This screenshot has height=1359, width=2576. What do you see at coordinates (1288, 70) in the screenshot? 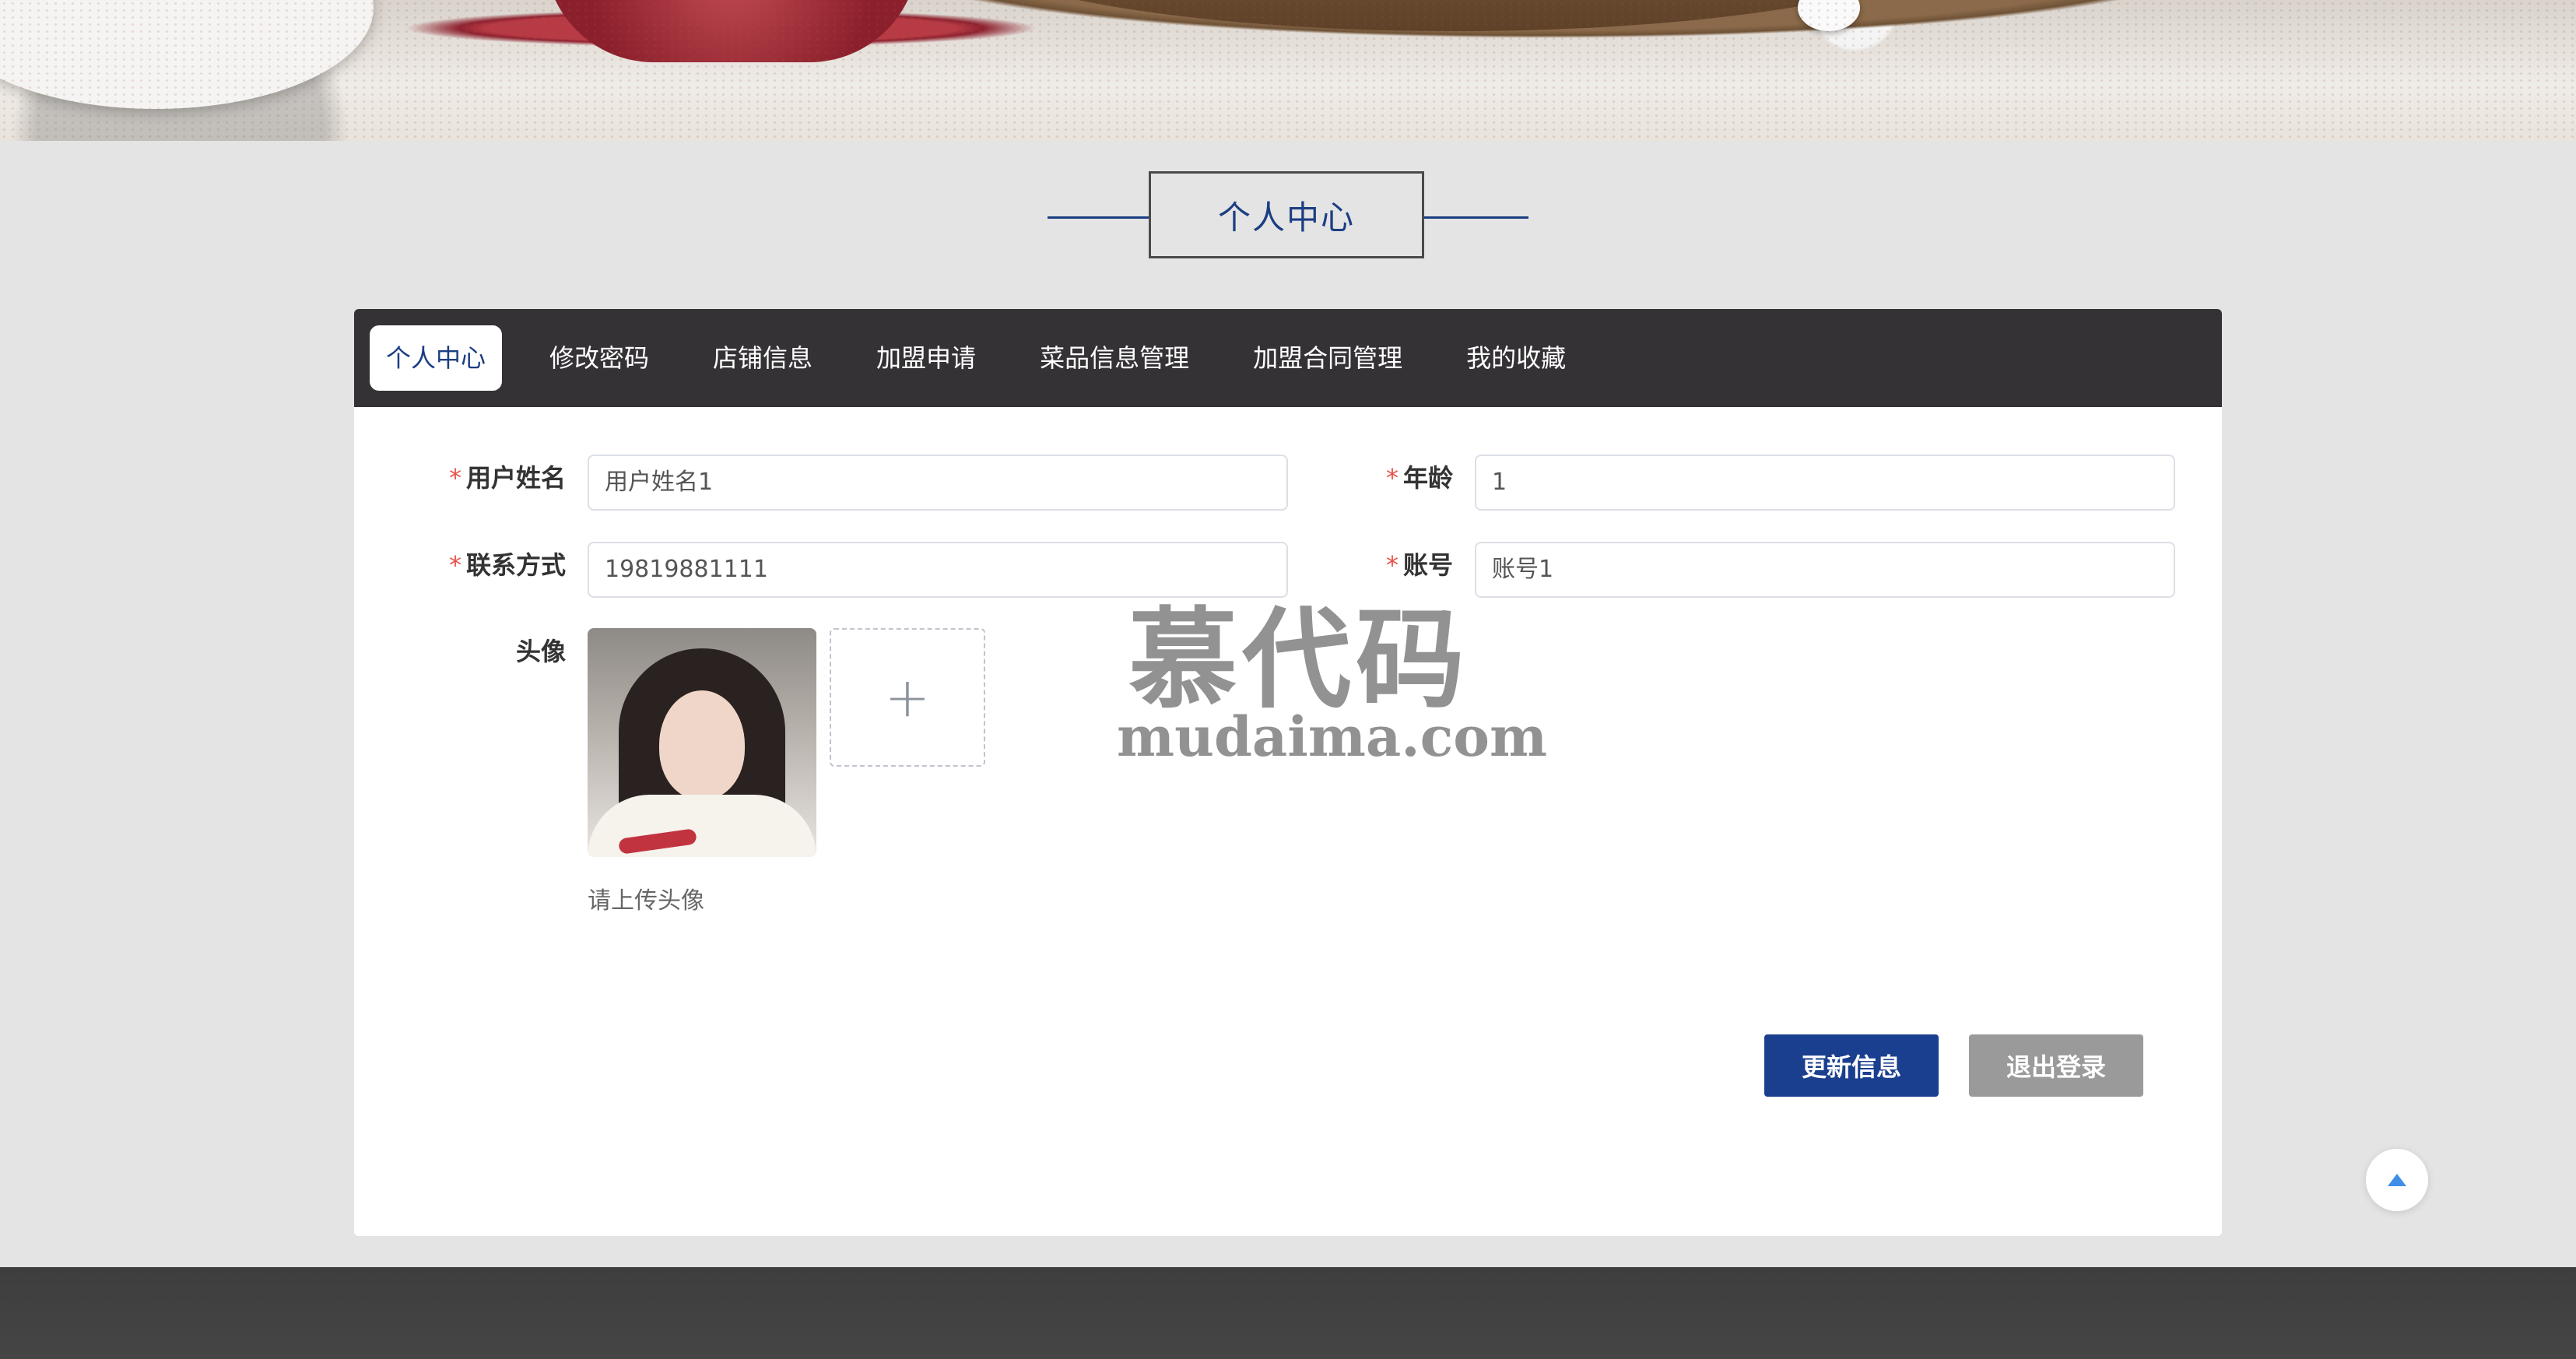
I see `hero-banner` at bounding box center [1288, 70].